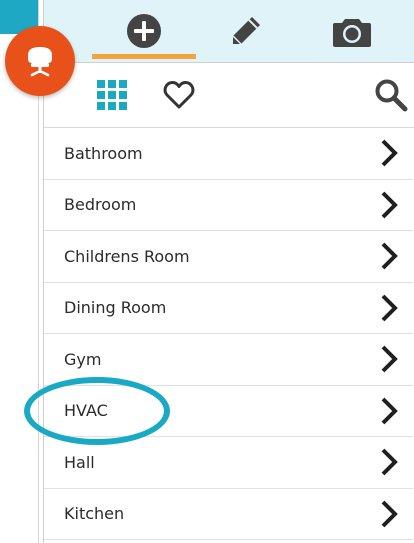 This screenshot has height=543, width=414. What do you see at coordinates (94, 514) in the screenshot?
I see `room-label: Kitchen` at bounding box center [94, 514].